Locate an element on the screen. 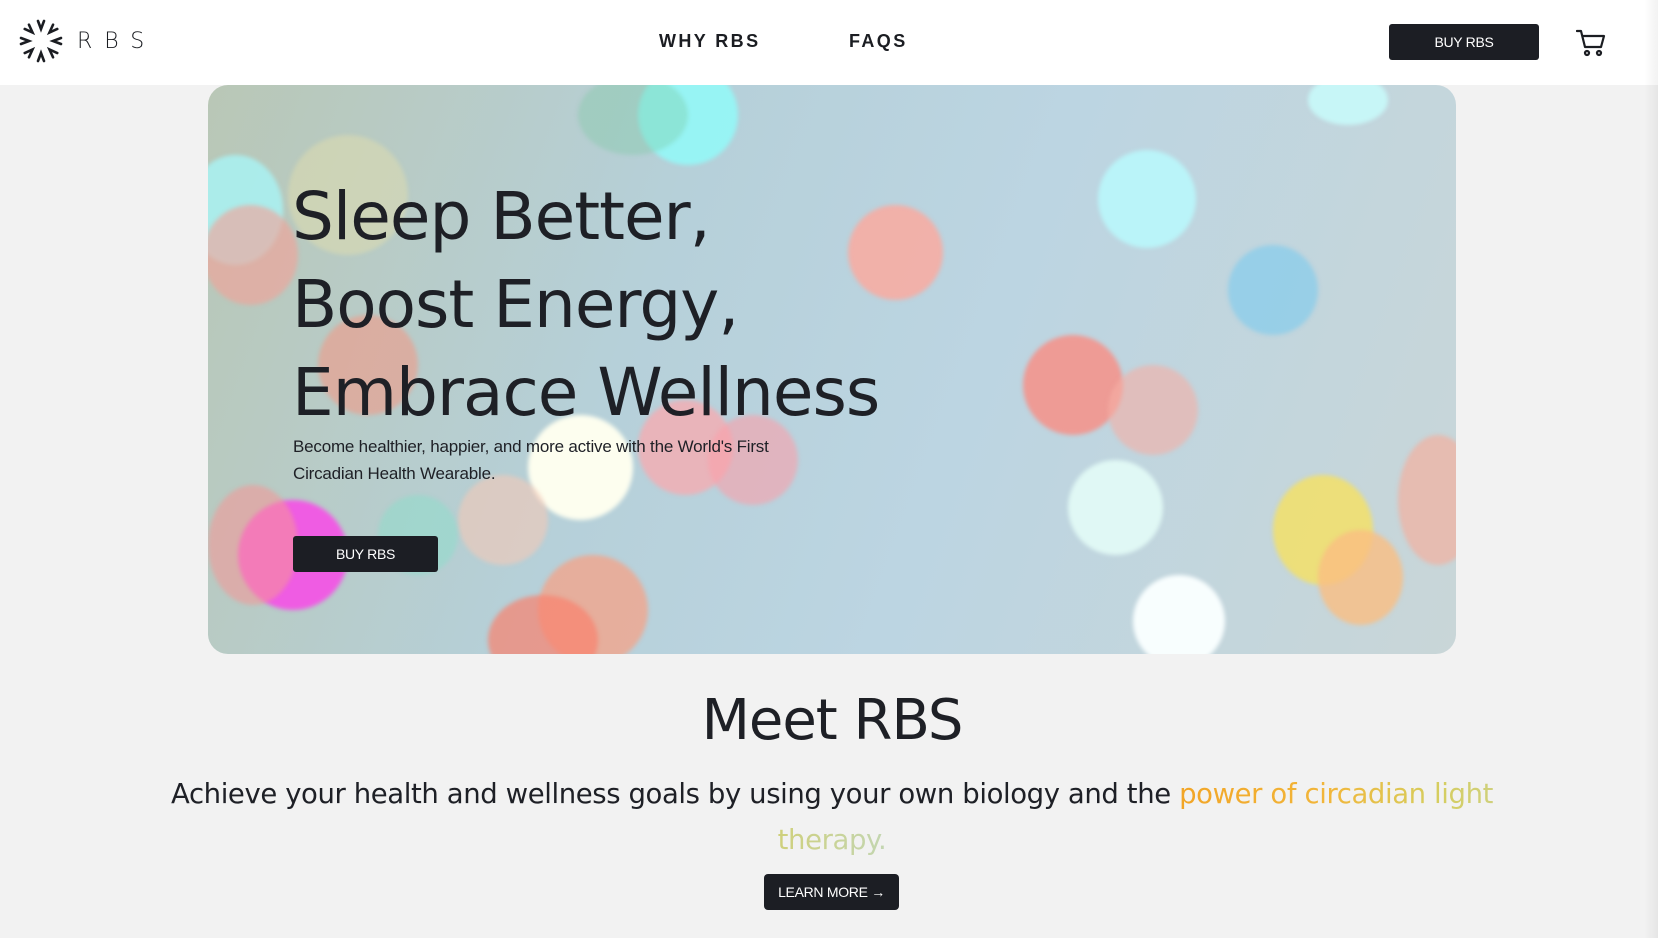  header-buy-button: BUY RBS is located at coordinates (1464, 42).